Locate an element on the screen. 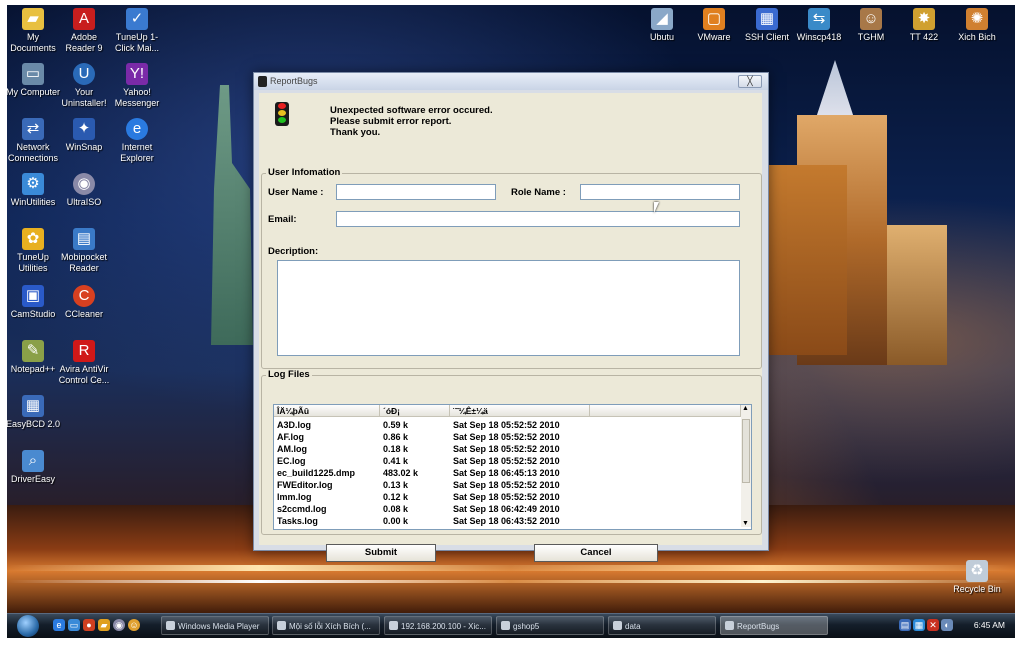  desktop-icon-ubuntu: ◢ Ubutu is located at coordinates (662, 25).